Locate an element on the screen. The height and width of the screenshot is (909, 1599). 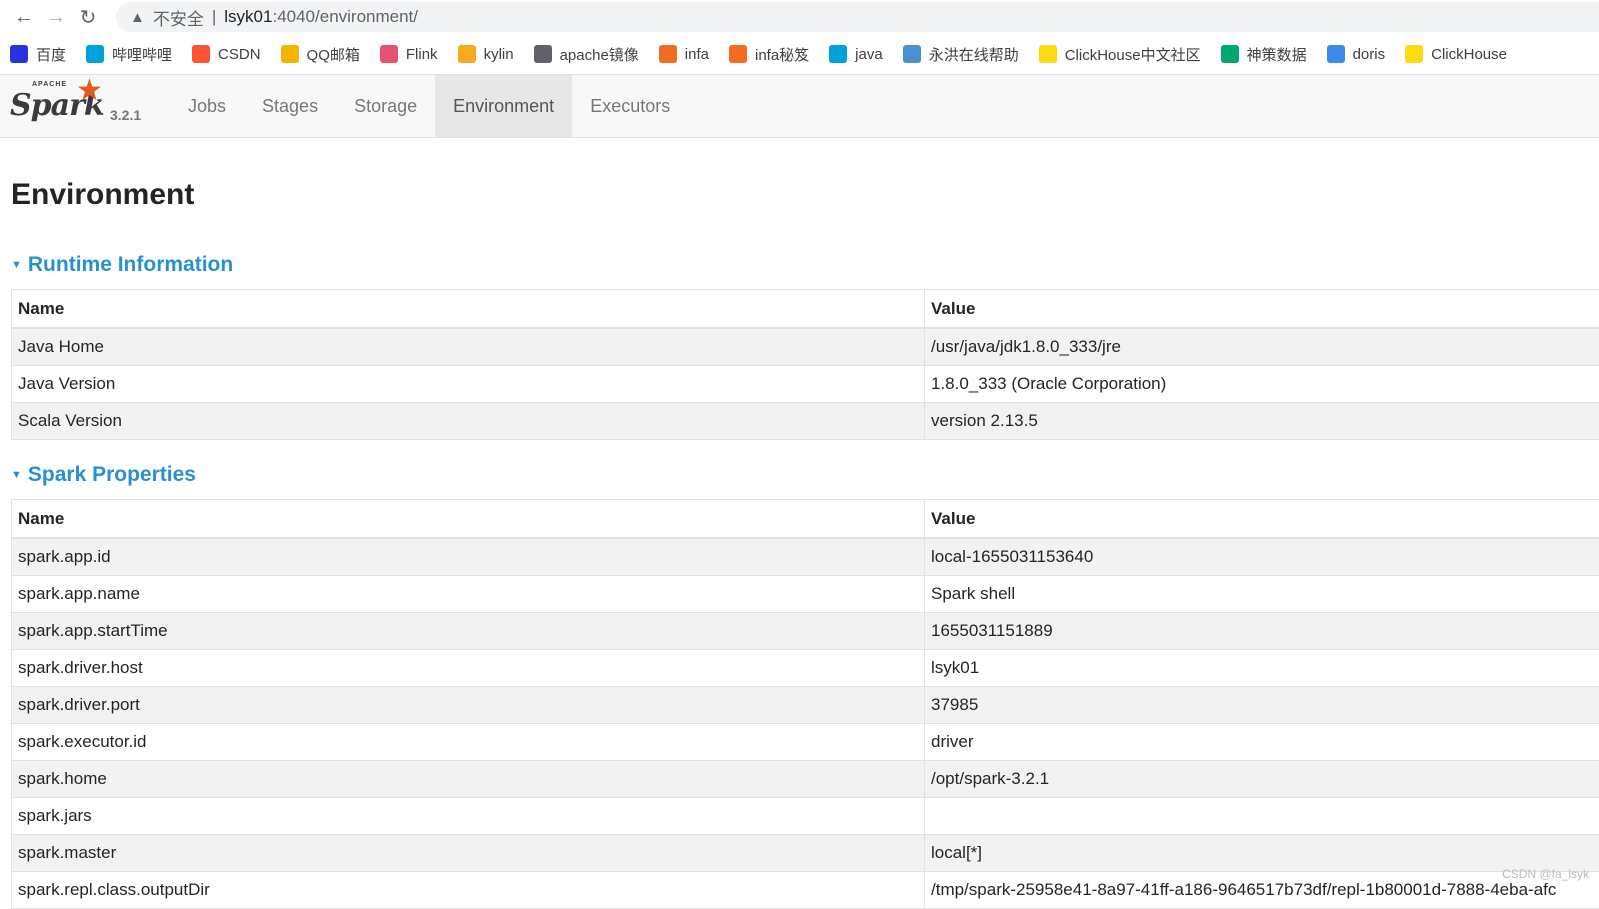
cell-value: 37985 is located at coordinates (1262, 705).